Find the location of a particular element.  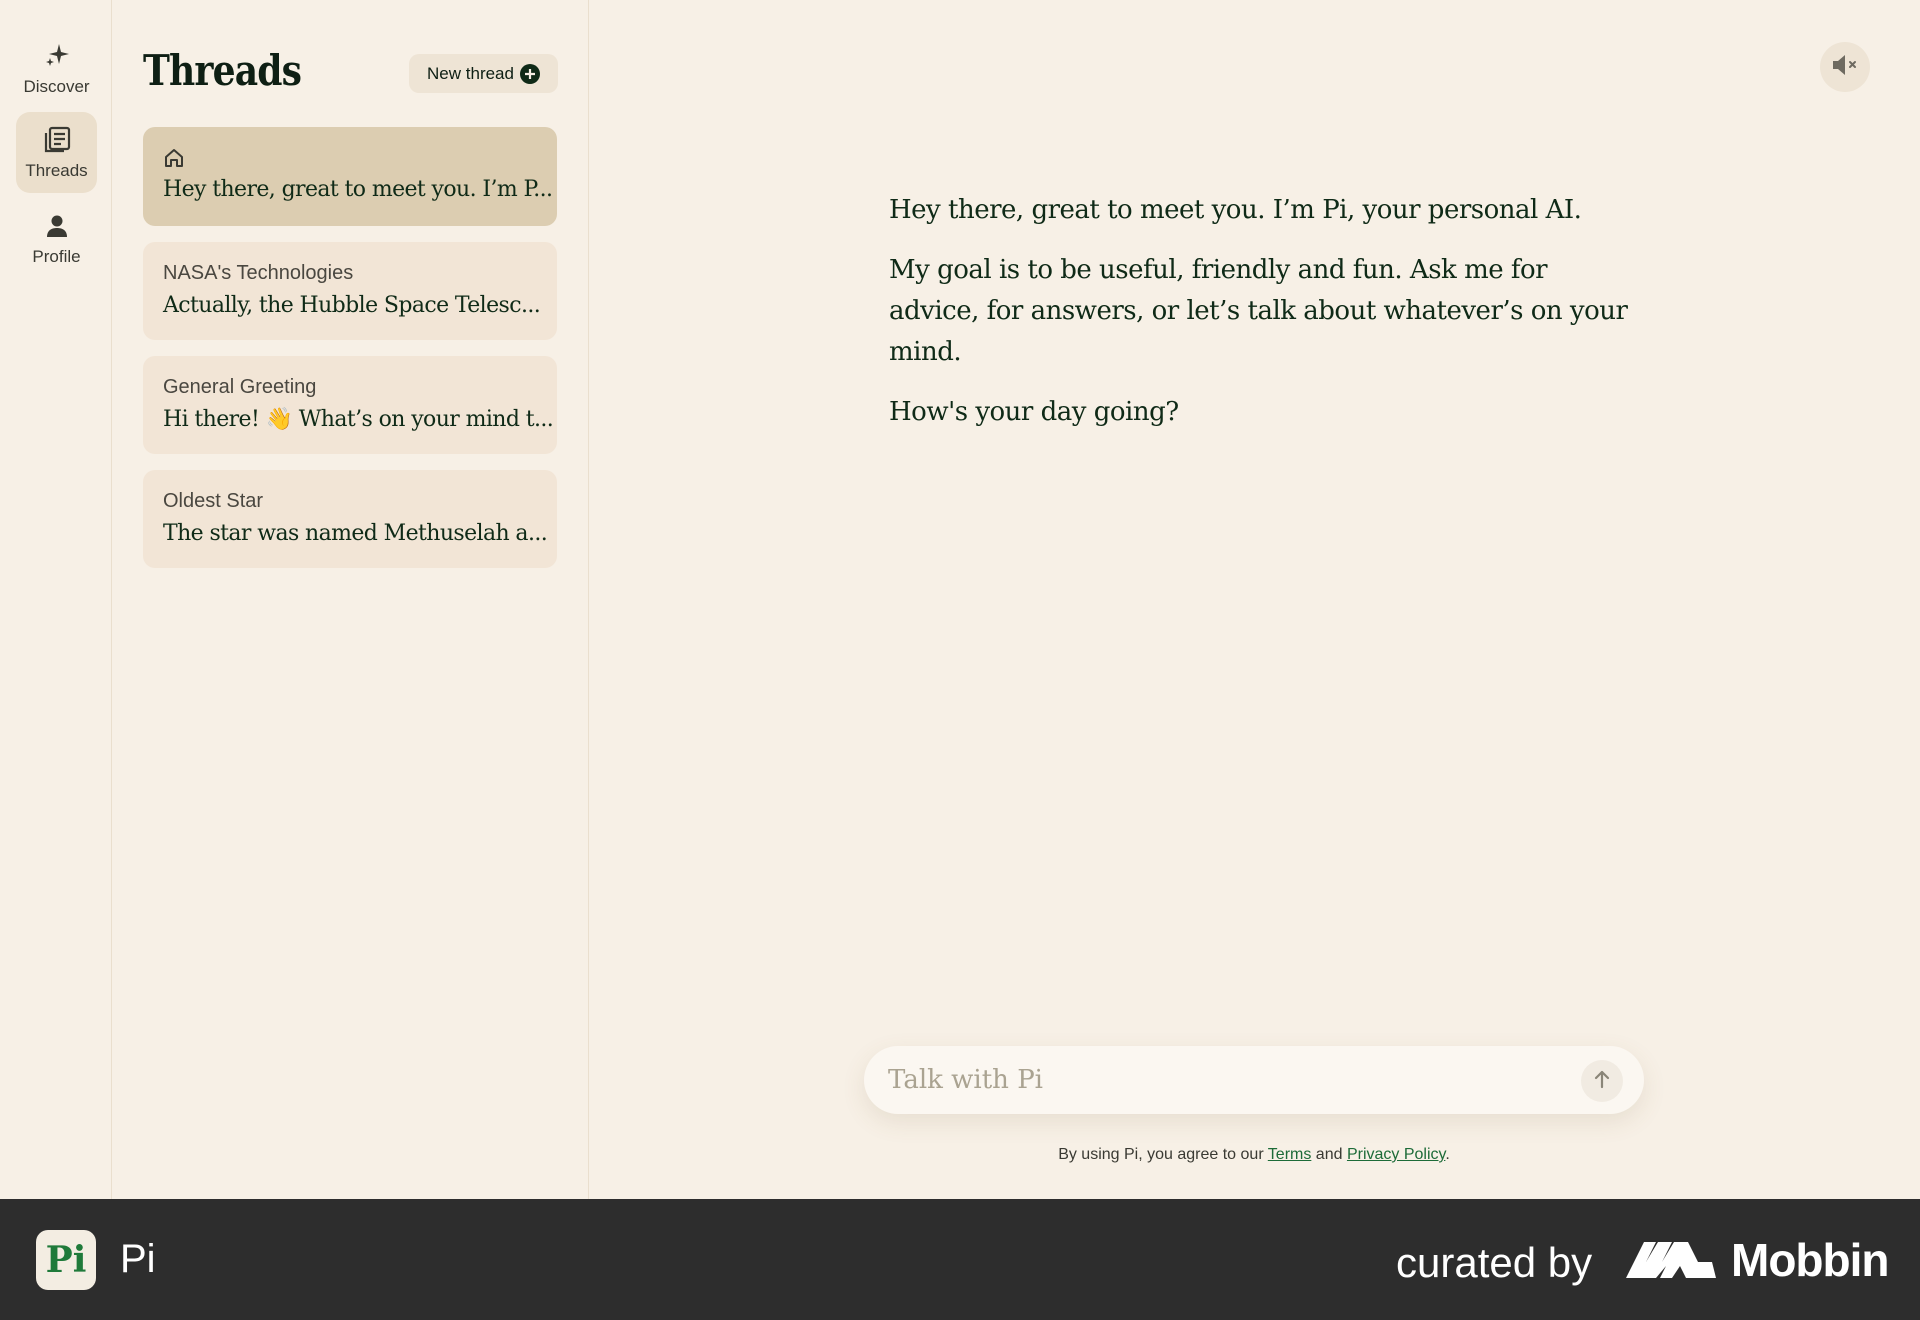

mobbin-logo-icon is located at coordinates (1671, 1261).